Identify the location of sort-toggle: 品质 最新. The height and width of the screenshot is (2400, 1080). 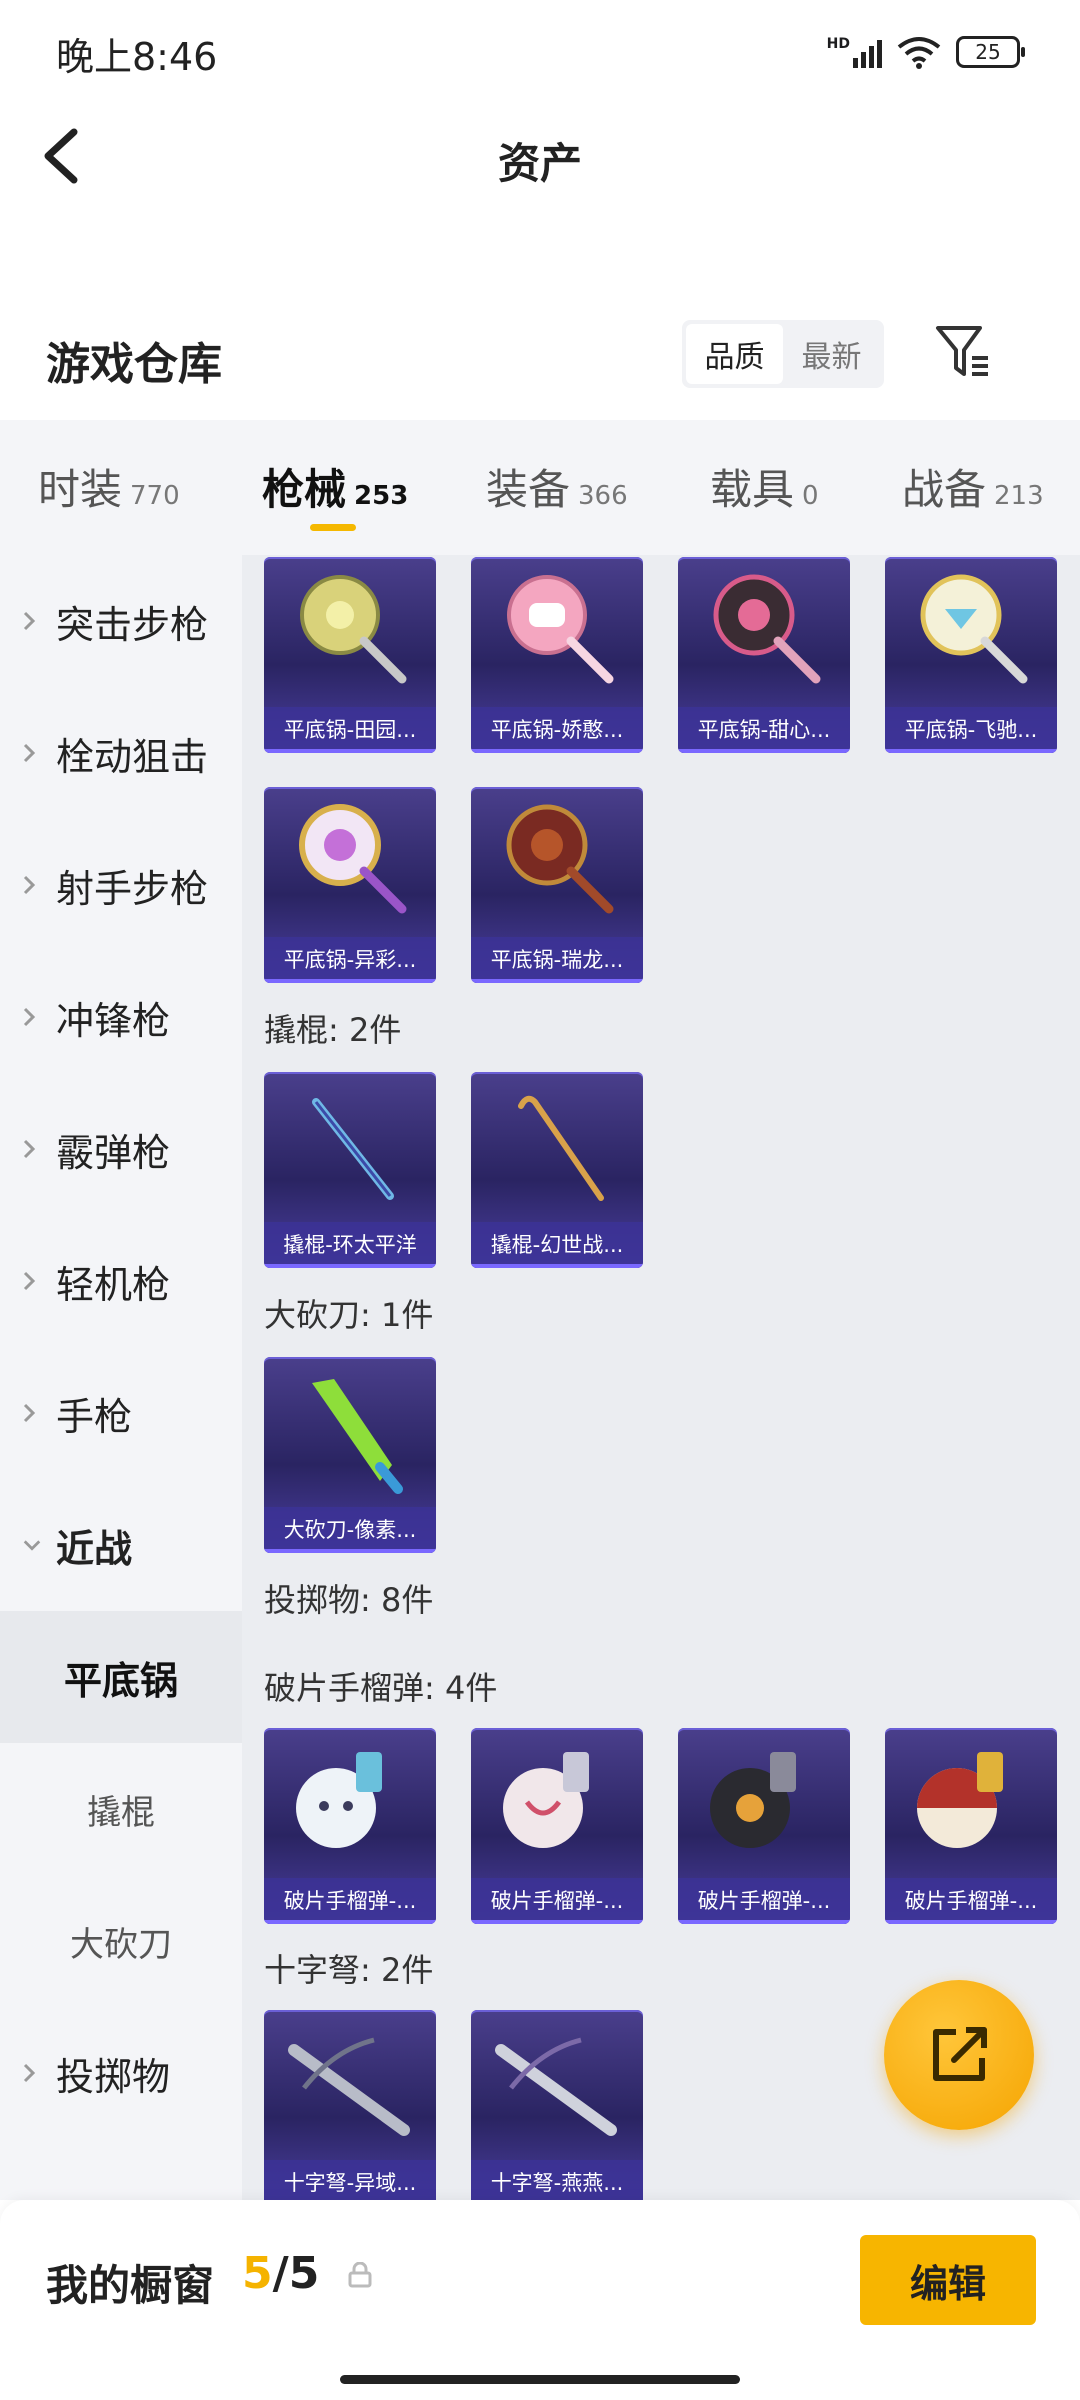
(783, 354).